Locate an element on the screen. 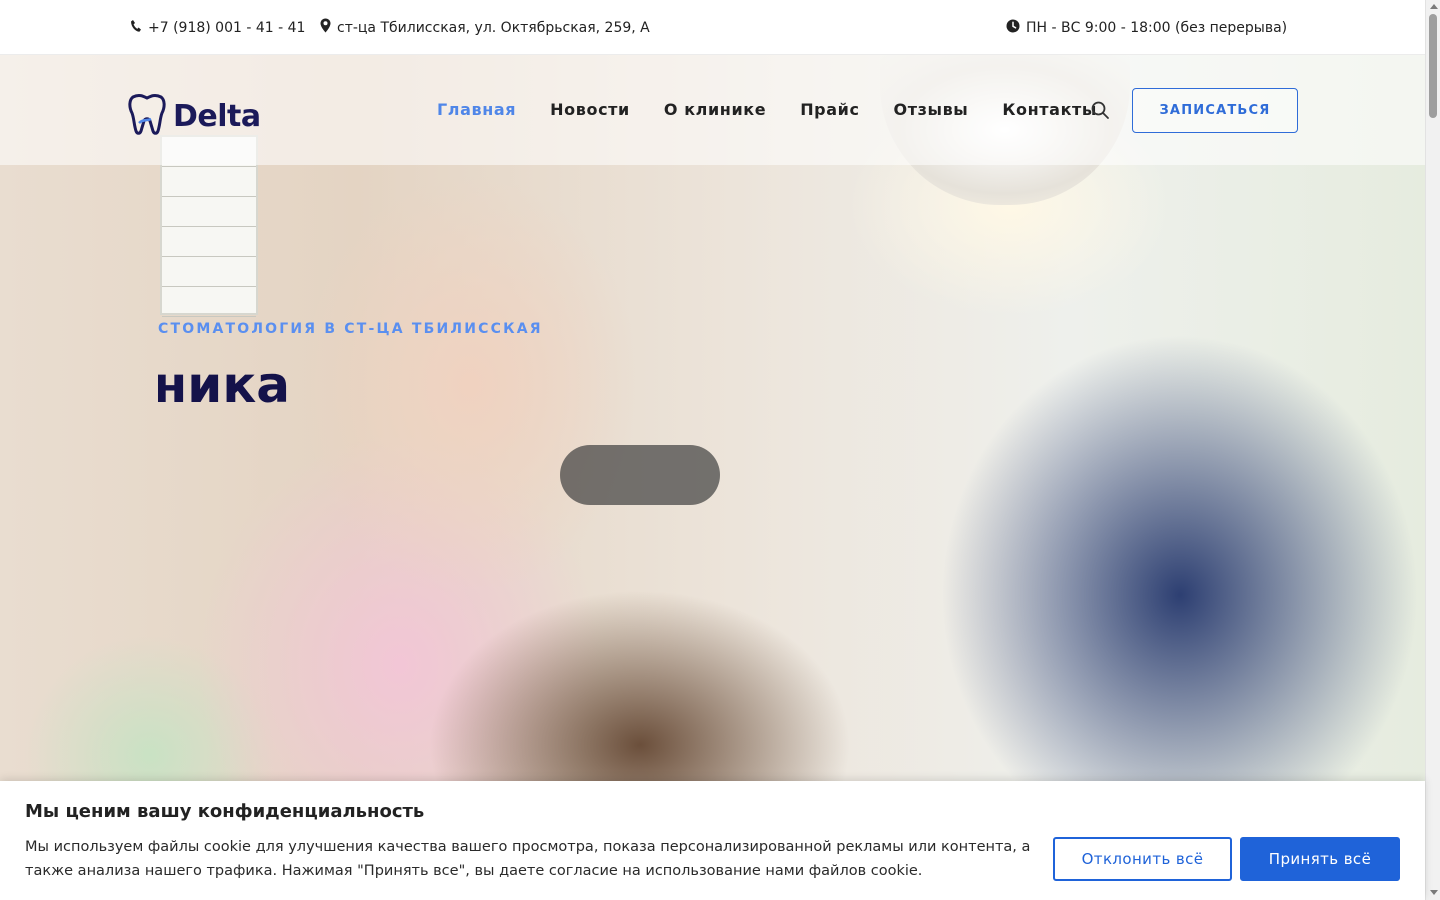 This screenshot has height=900, width=1440. topbar-hours: ПН - ВС 9:00 - 18:00 (без перерыва) is located at coordinates (1146, 27).